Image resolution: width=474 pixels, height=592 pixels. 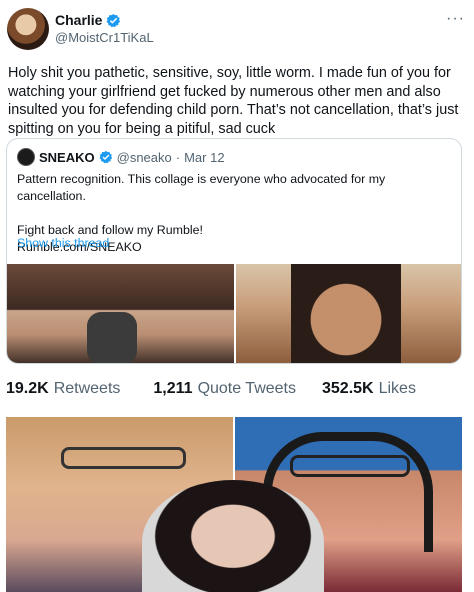 What do you see at coordinates (237, 27) in the screenshot?
I see `tweet-header: Charlie @MoistCr1TiKaL ···` at bounding box center [237, 27].